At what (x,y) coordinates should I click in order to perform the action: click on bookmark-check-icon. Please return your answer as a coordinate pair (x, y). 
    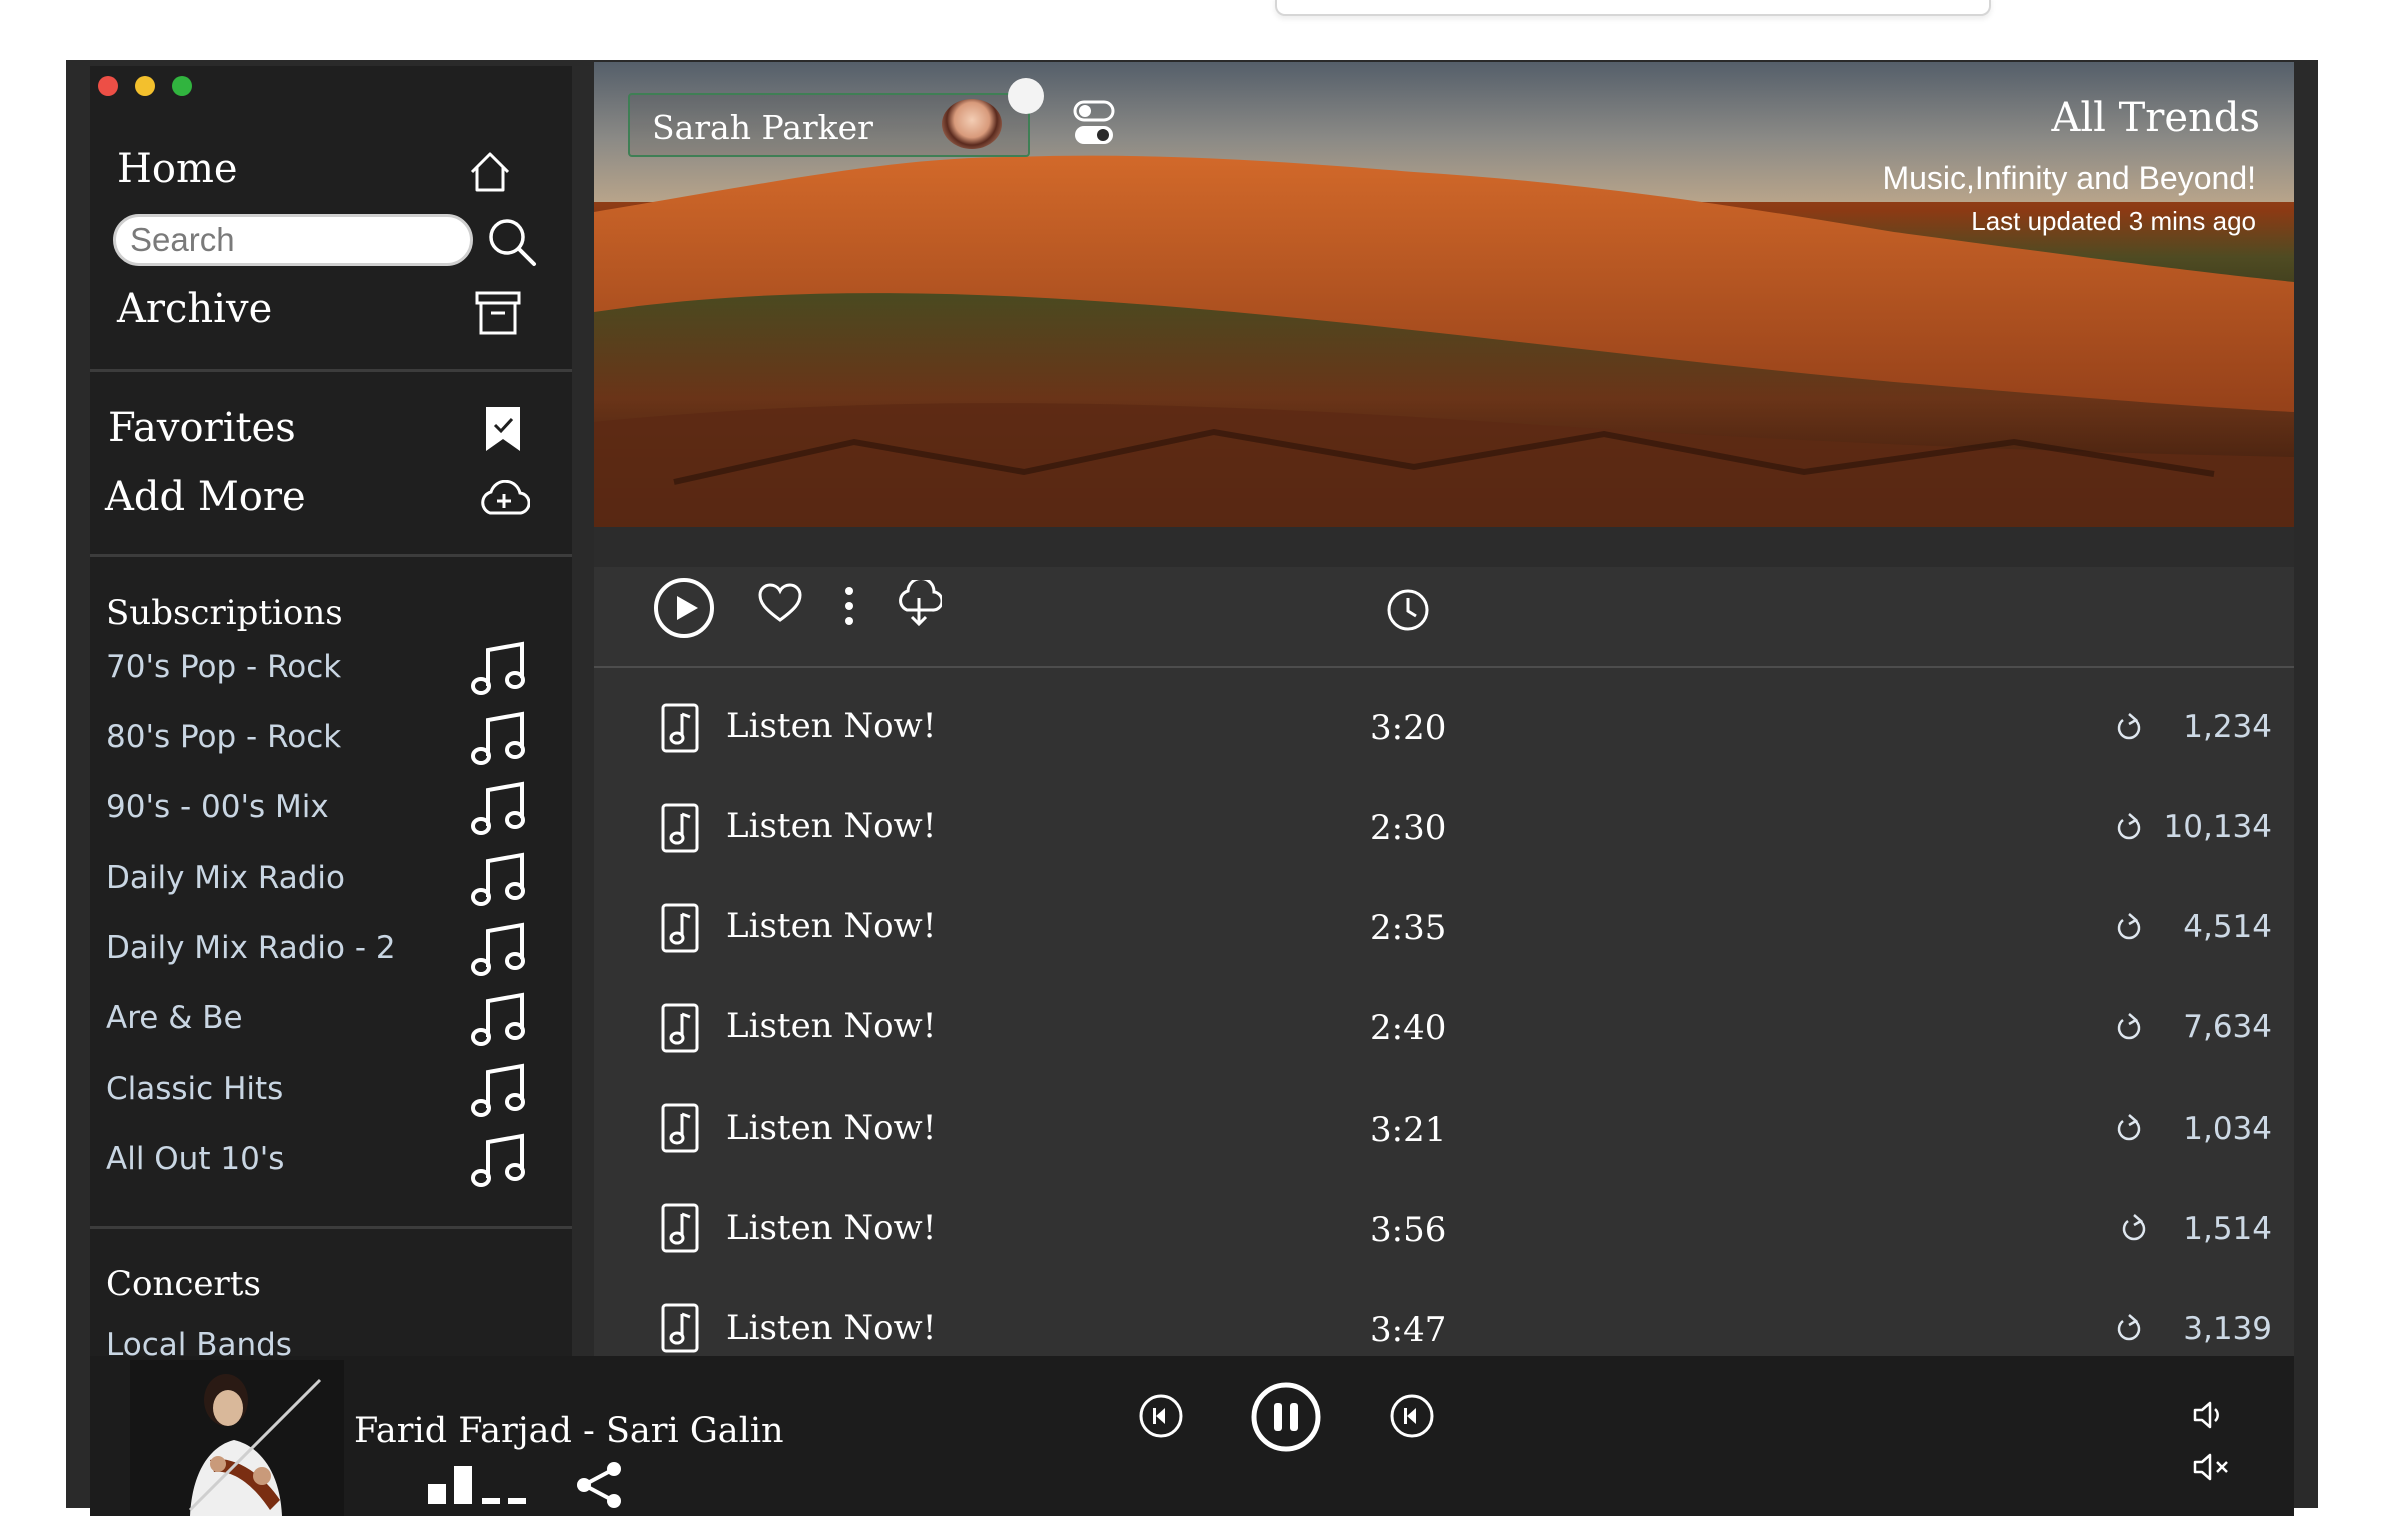
    Looking at the image, I should click on (503, 429).